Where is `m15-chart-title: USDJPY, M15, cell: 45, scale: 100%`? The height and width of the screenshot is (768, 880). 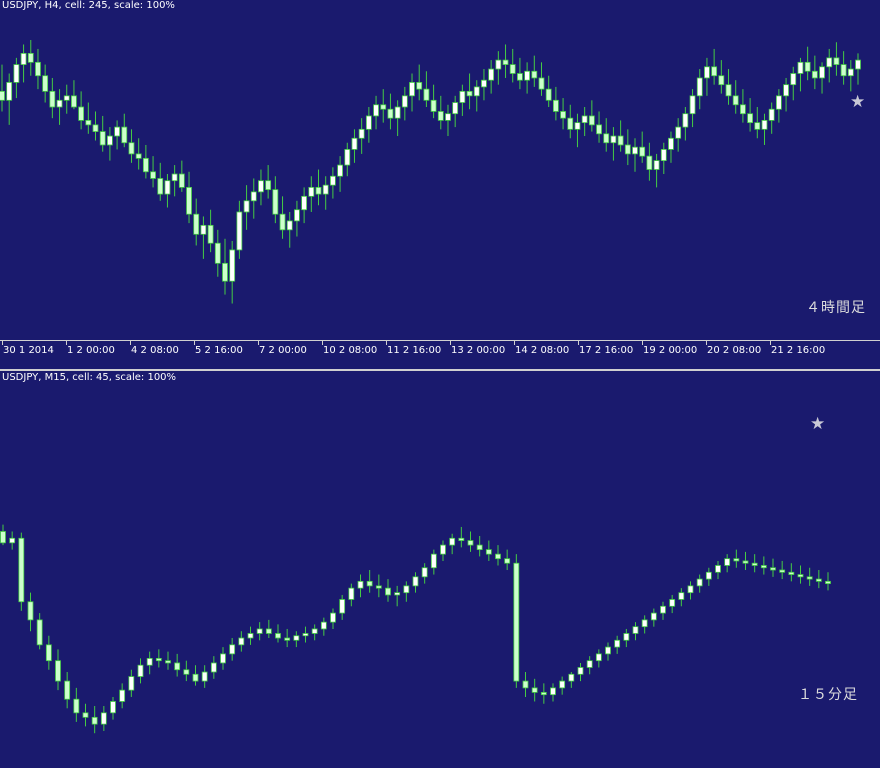 m15-chart-title: USDJPY, M15, cell: 45, scale: 100% is located at coordinates (89, 377).